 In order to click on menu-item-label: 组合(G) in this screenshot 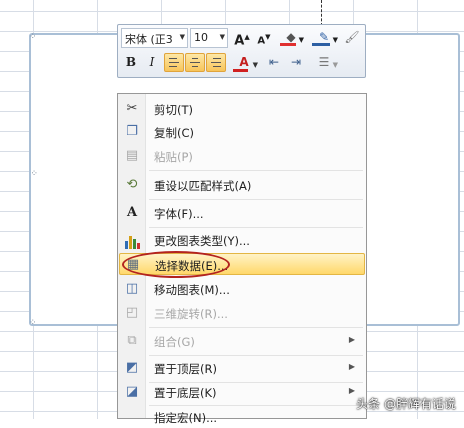, I will do `click(174, 342)`.